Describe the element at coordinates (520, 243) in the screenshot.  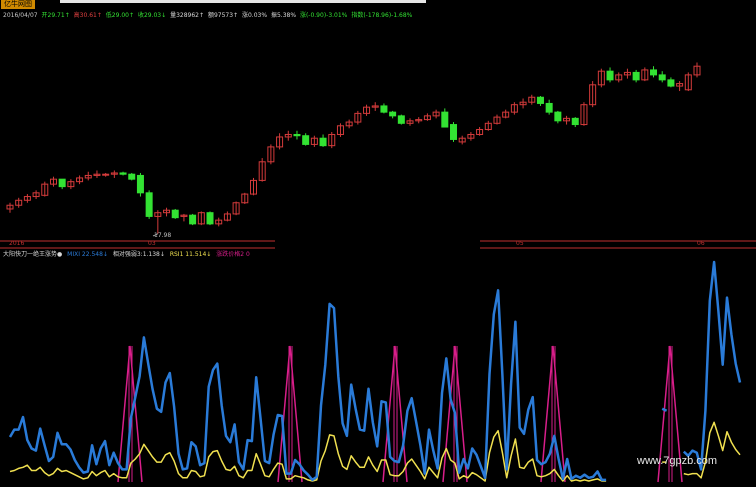
I see `date-label-05: 05` at that location.